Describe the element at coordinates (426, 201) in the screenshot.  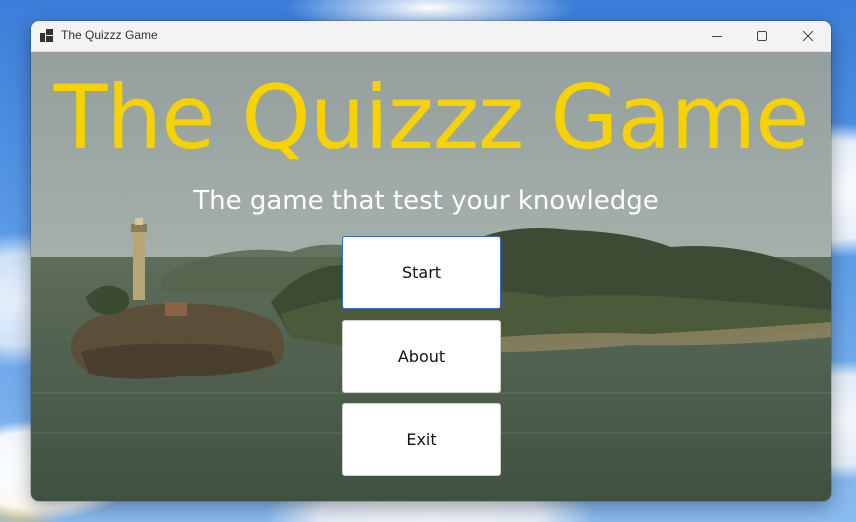
I see `game-subtitle: The game that test your knowledge` at that location.